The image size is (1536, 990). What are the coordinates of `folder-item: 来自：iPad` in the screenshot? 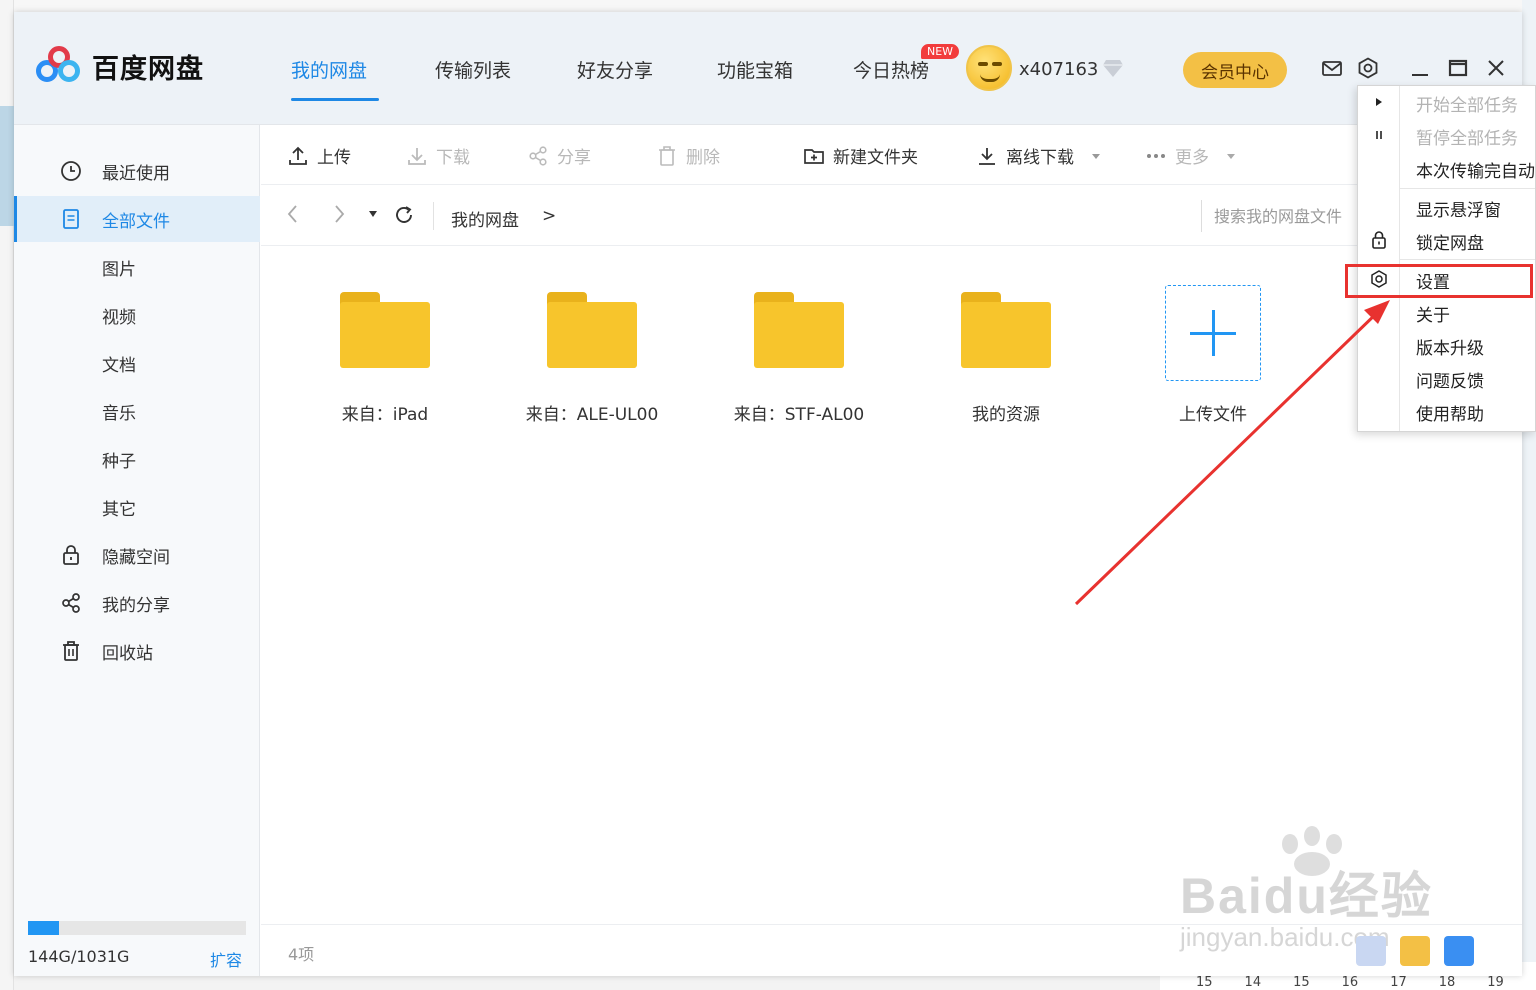 It's located at (385, 361).